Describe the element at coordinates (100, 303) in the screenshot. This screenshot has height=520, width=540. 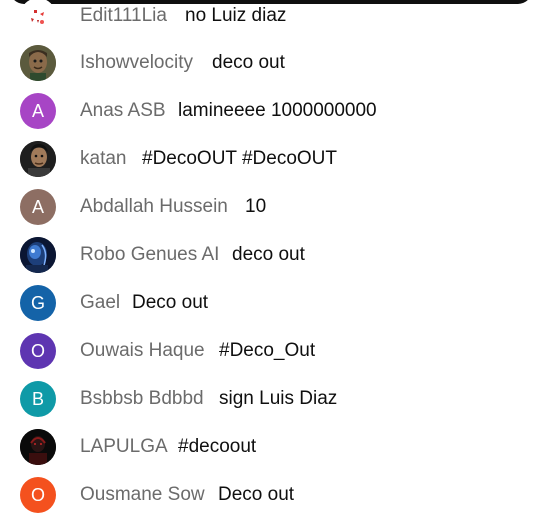
I see `author-name: Gael` at that location.